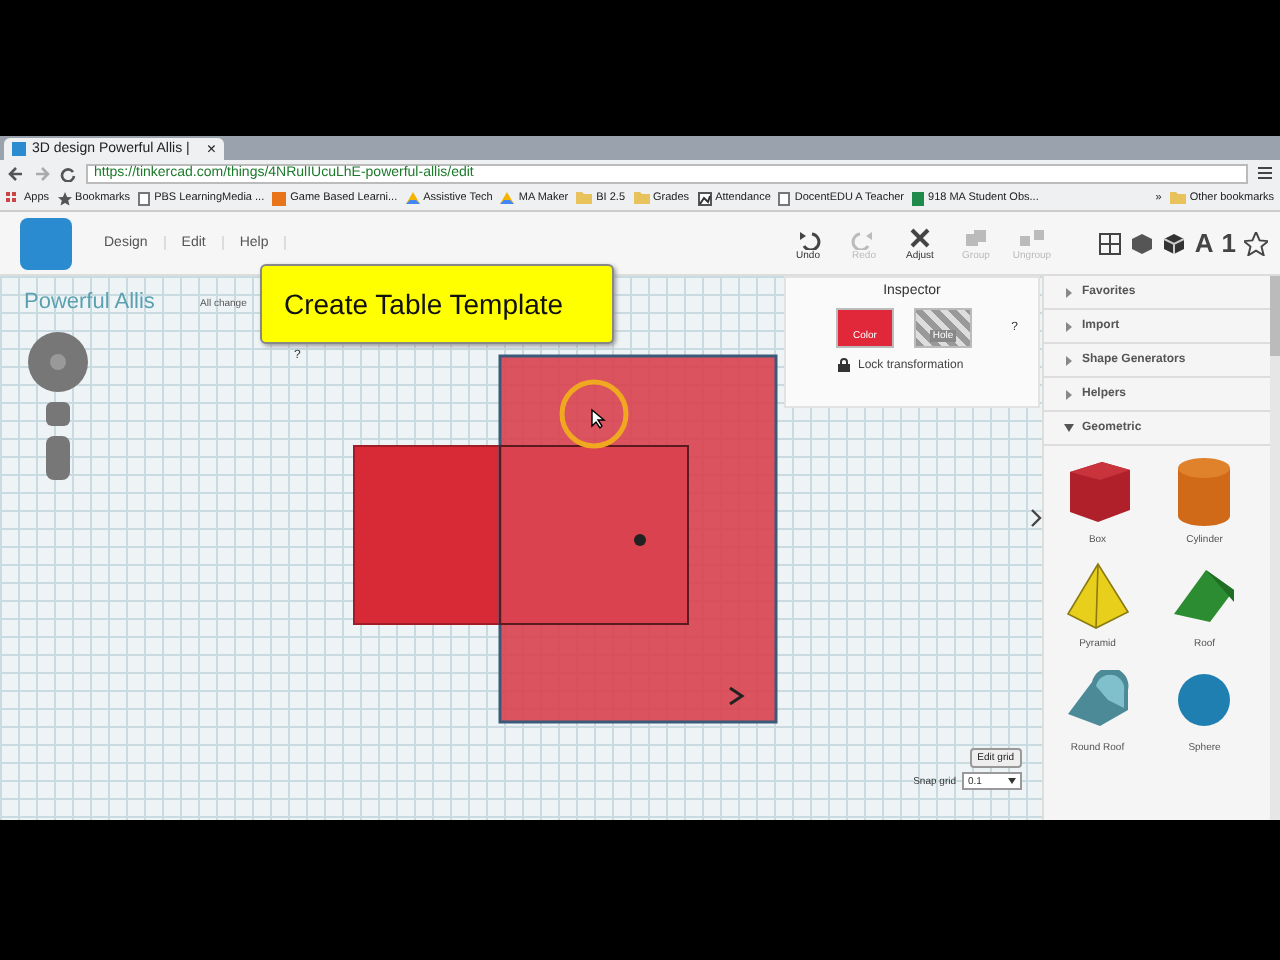 The height and width of the screenshot is (960, 1280). I want to click on back-icon, so click(16, 173).